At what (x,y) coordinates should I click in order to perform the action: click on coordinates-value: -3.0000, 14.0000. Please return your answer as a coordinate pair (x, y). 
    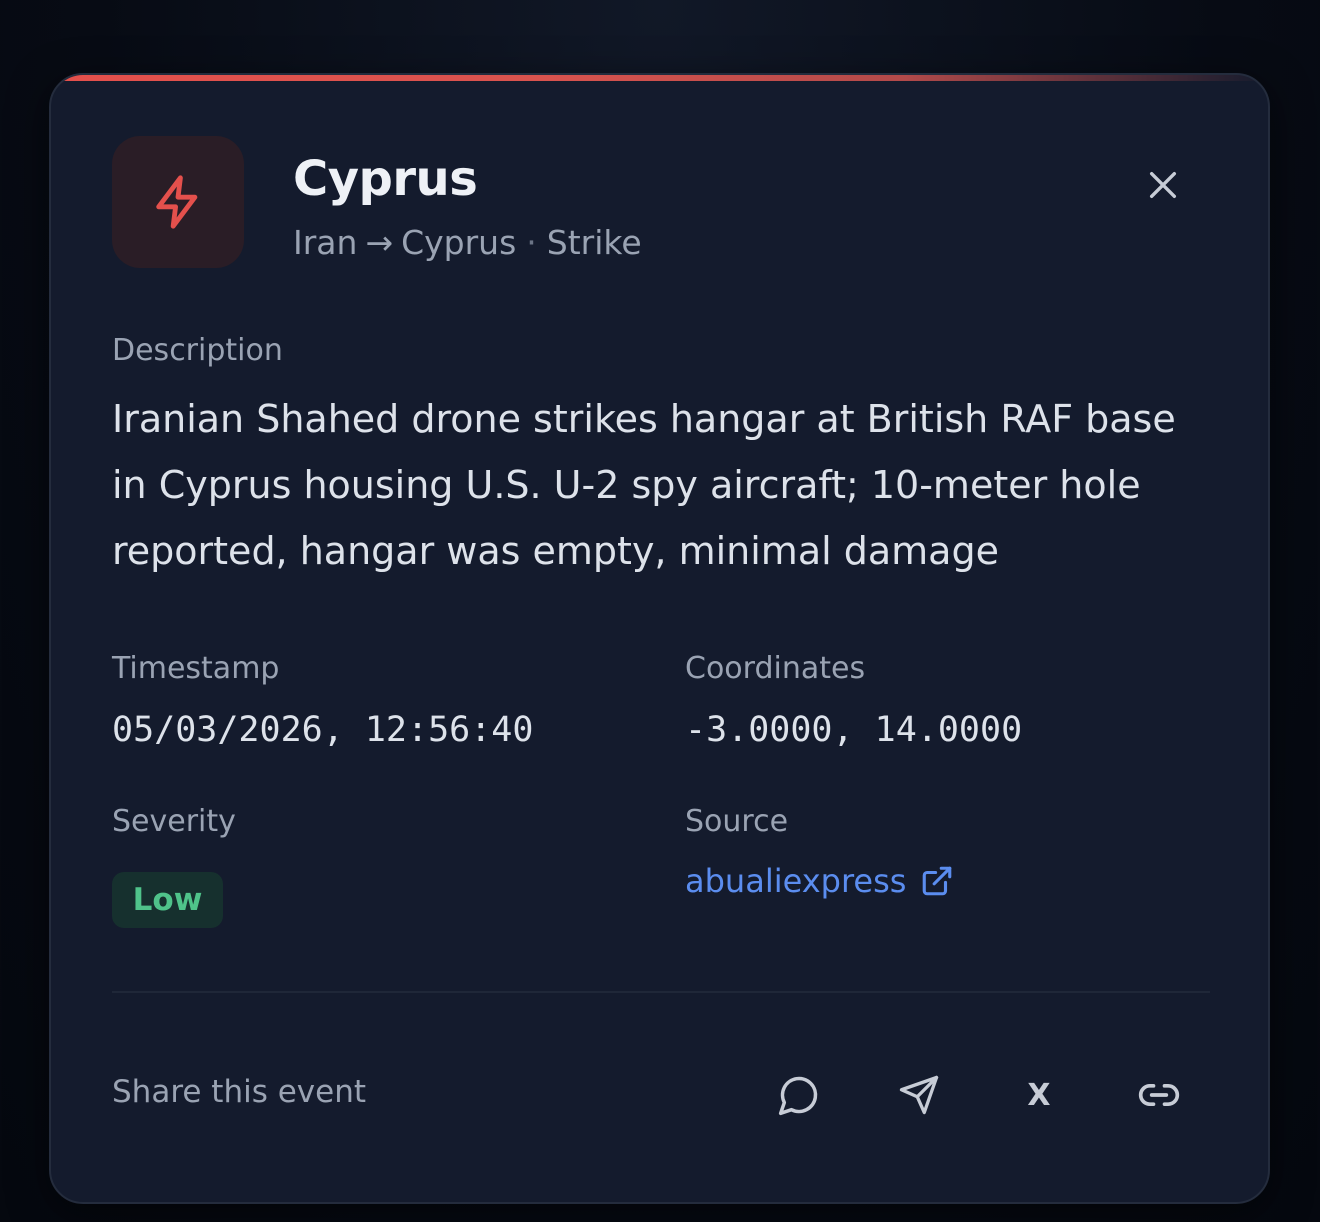
    Looking at the image, I should click on (854, 730).